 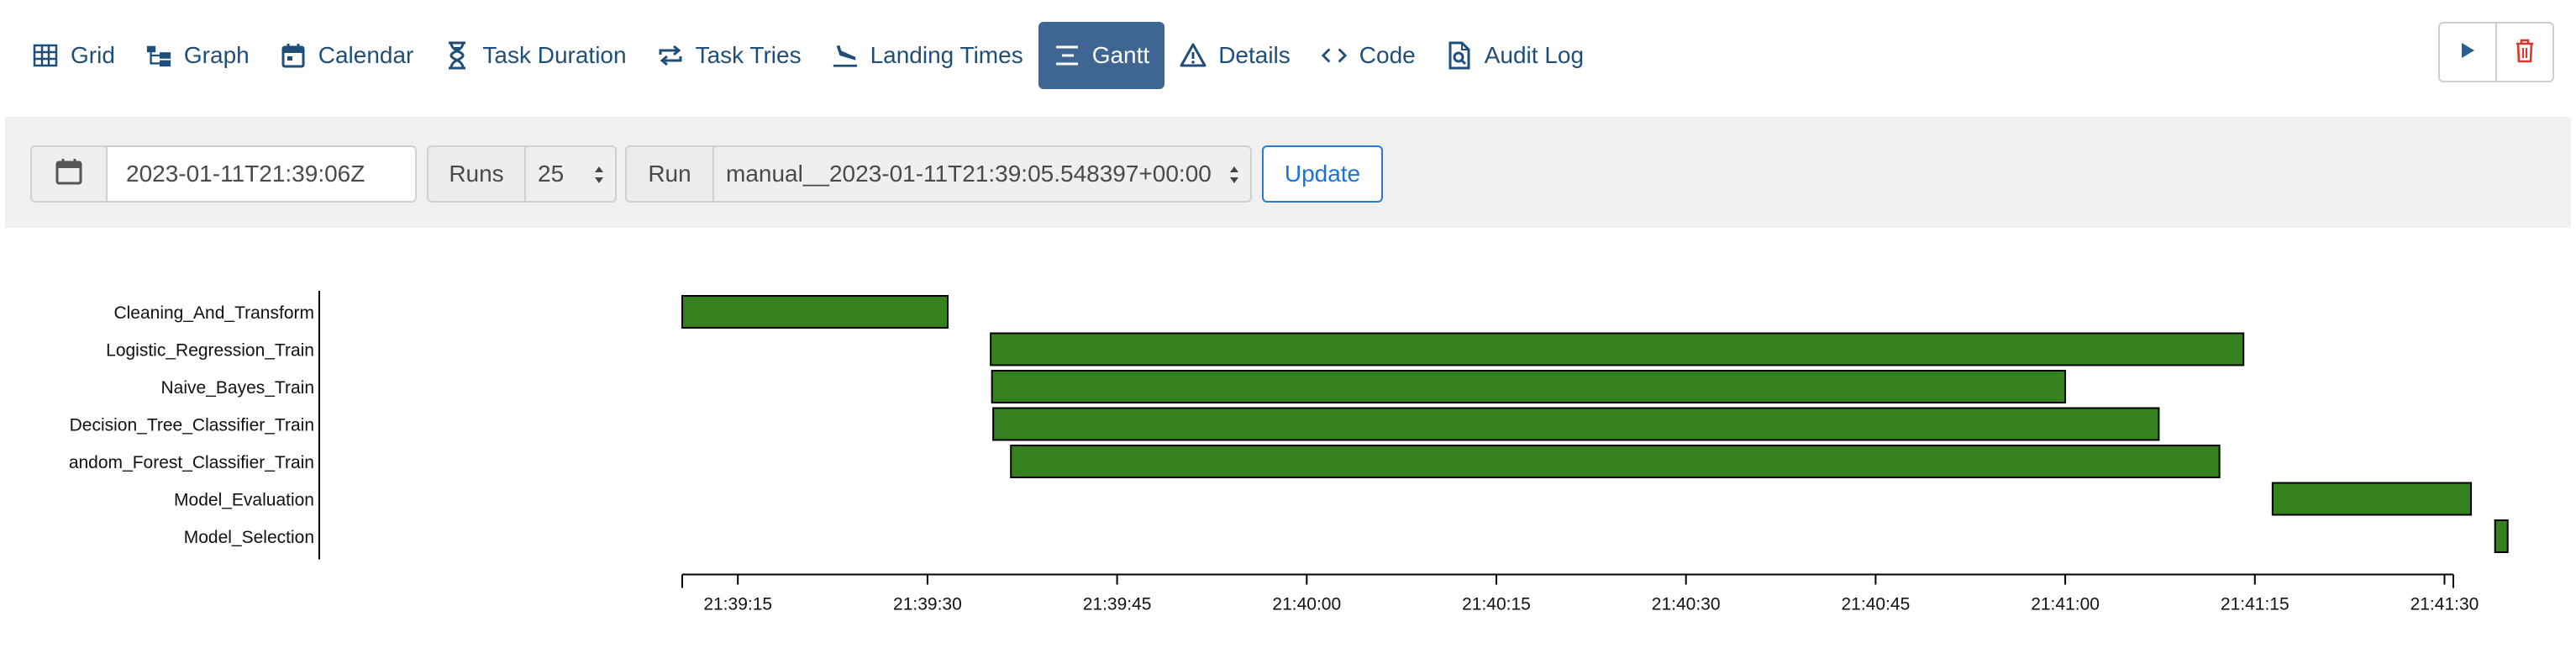 What do you see at coordinates (1459, 55) in the screenshot?
I see `file-search-icon` at bounding box center [1459, 55].